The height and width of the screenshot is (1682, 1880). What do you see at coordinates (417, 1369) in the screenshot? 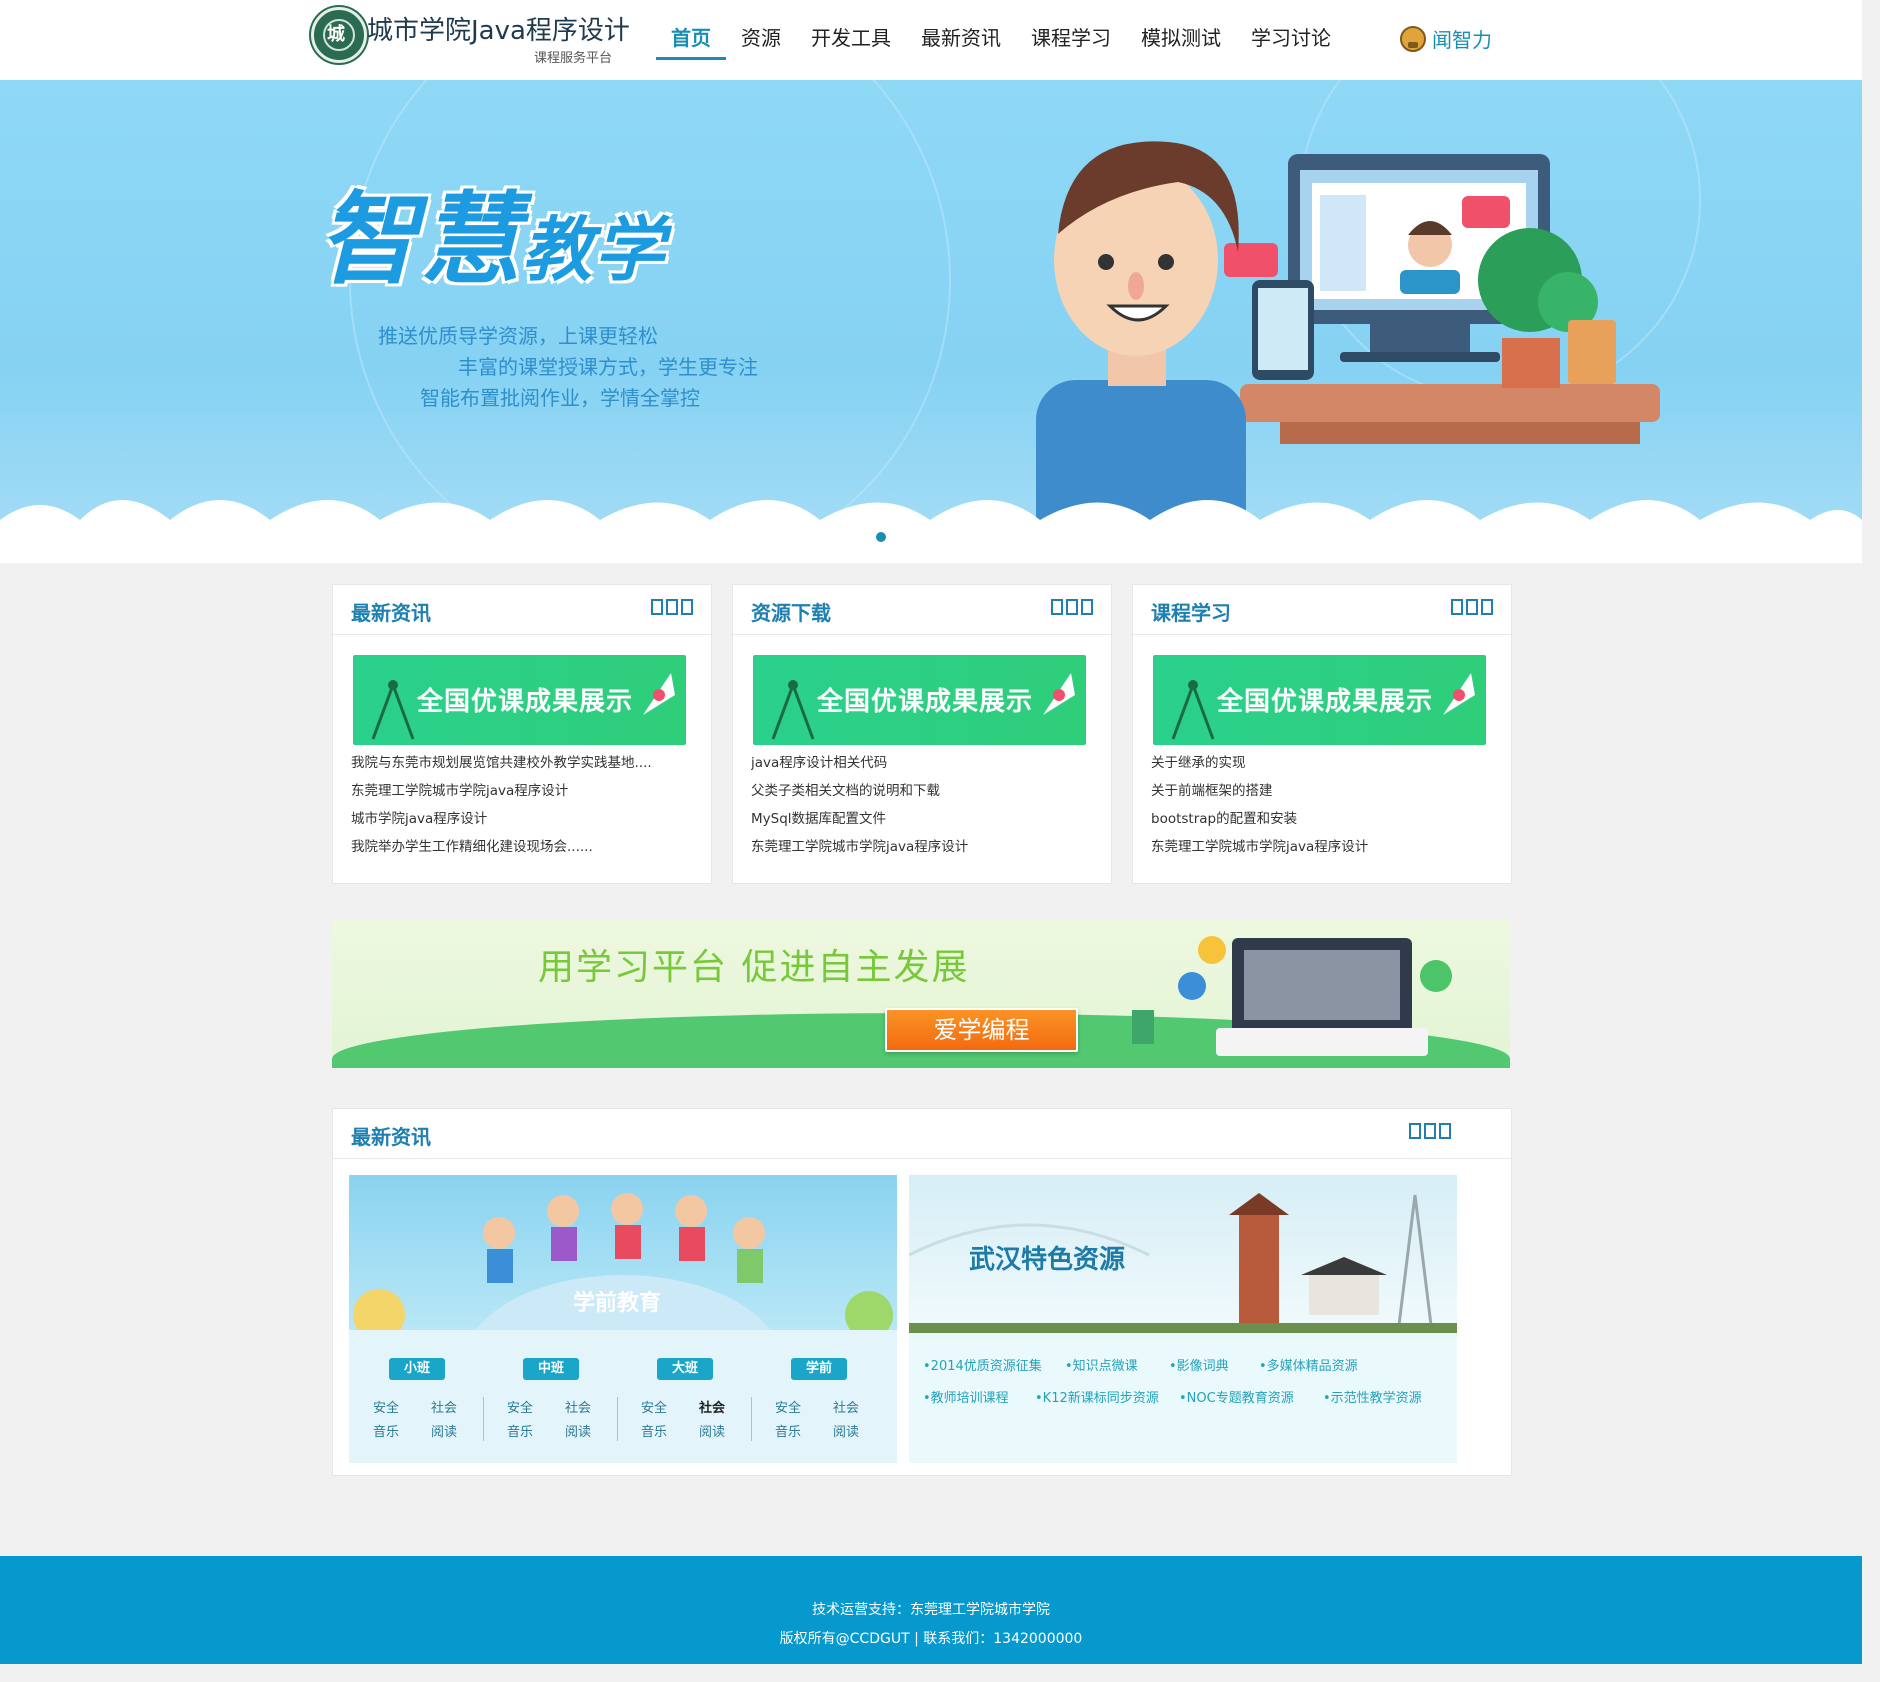
I see `grade-tab-small: 小班` at bounding box center [417, 1369].